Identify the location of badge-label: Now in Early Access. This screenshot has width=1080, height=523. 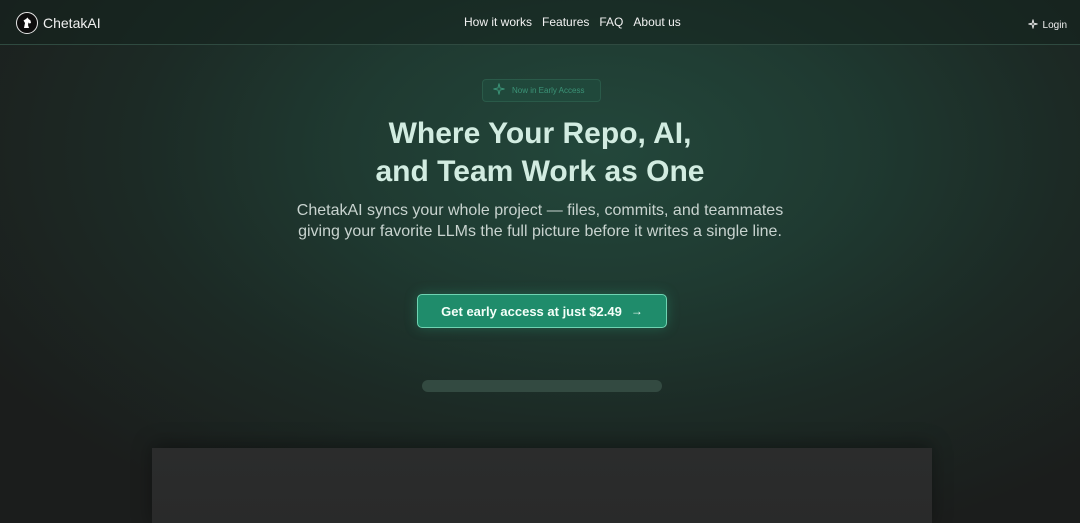
(548, 90).